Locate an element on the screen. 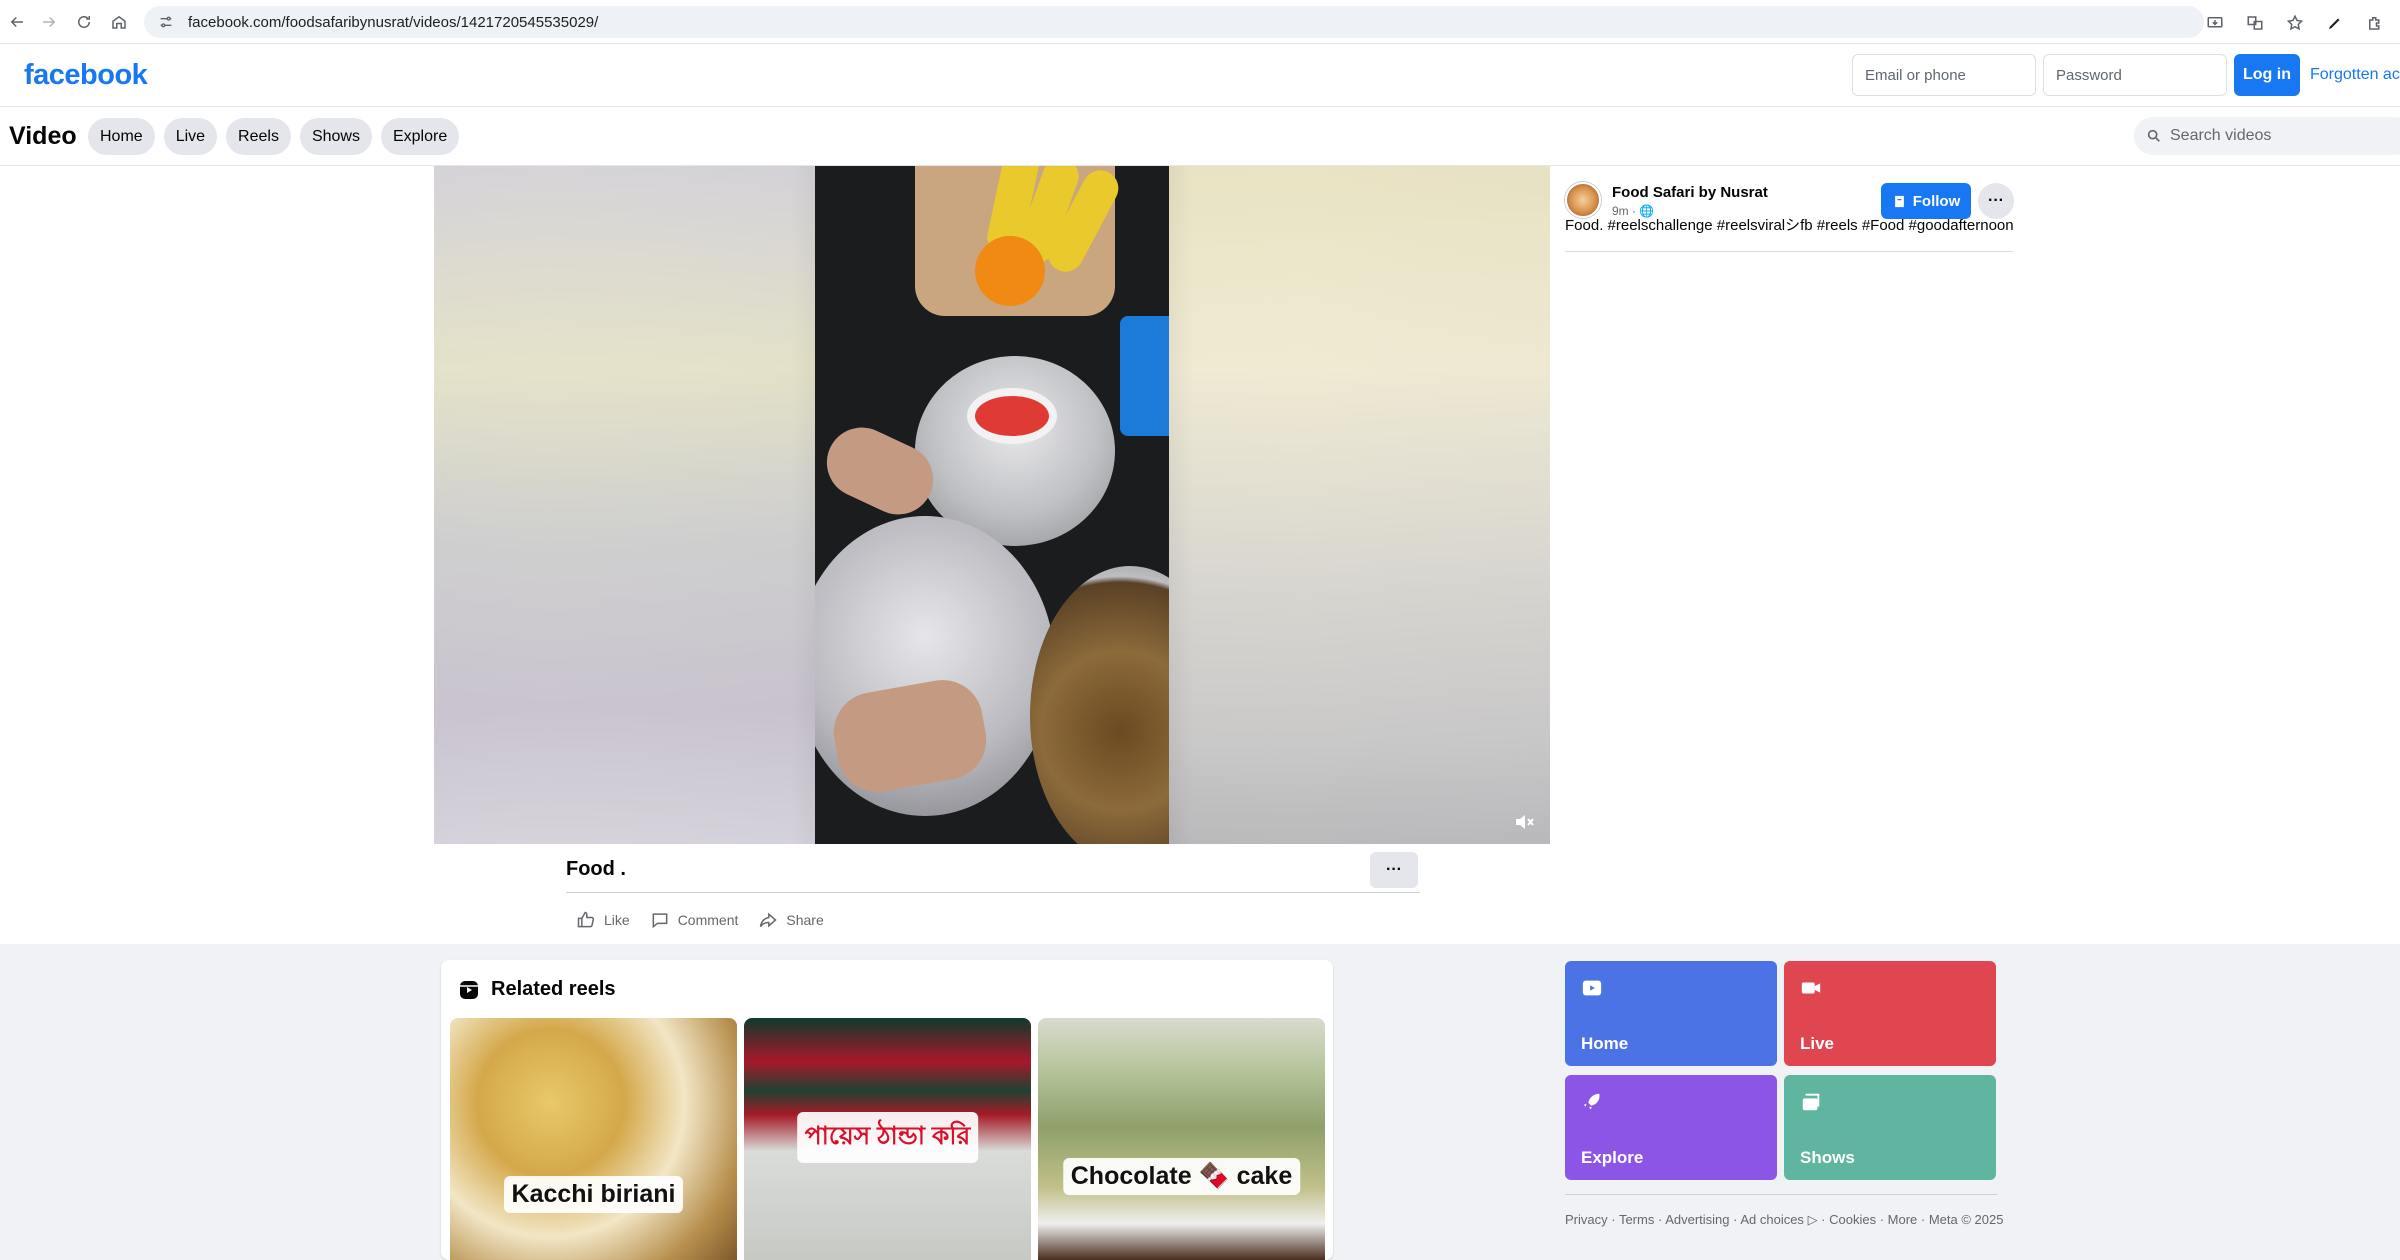 This screenshot has width=2400, height=1260. ad-choices-icon: ▷ is located at coordinates (1812, 1219).